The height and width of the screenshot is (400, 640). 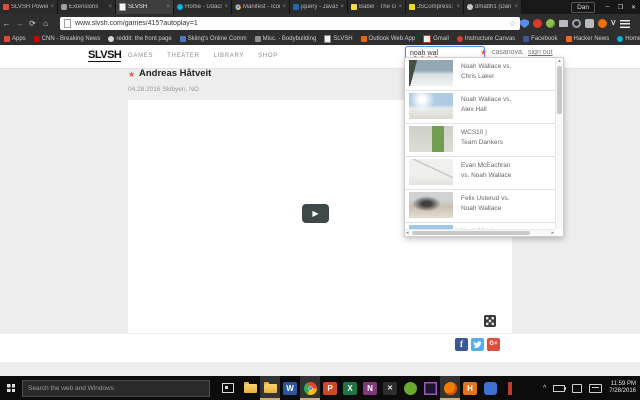 What do you see at coordinates (6, 23) in the screenshot?
I see `back-icon: ←` at bounding box center [6, 23].